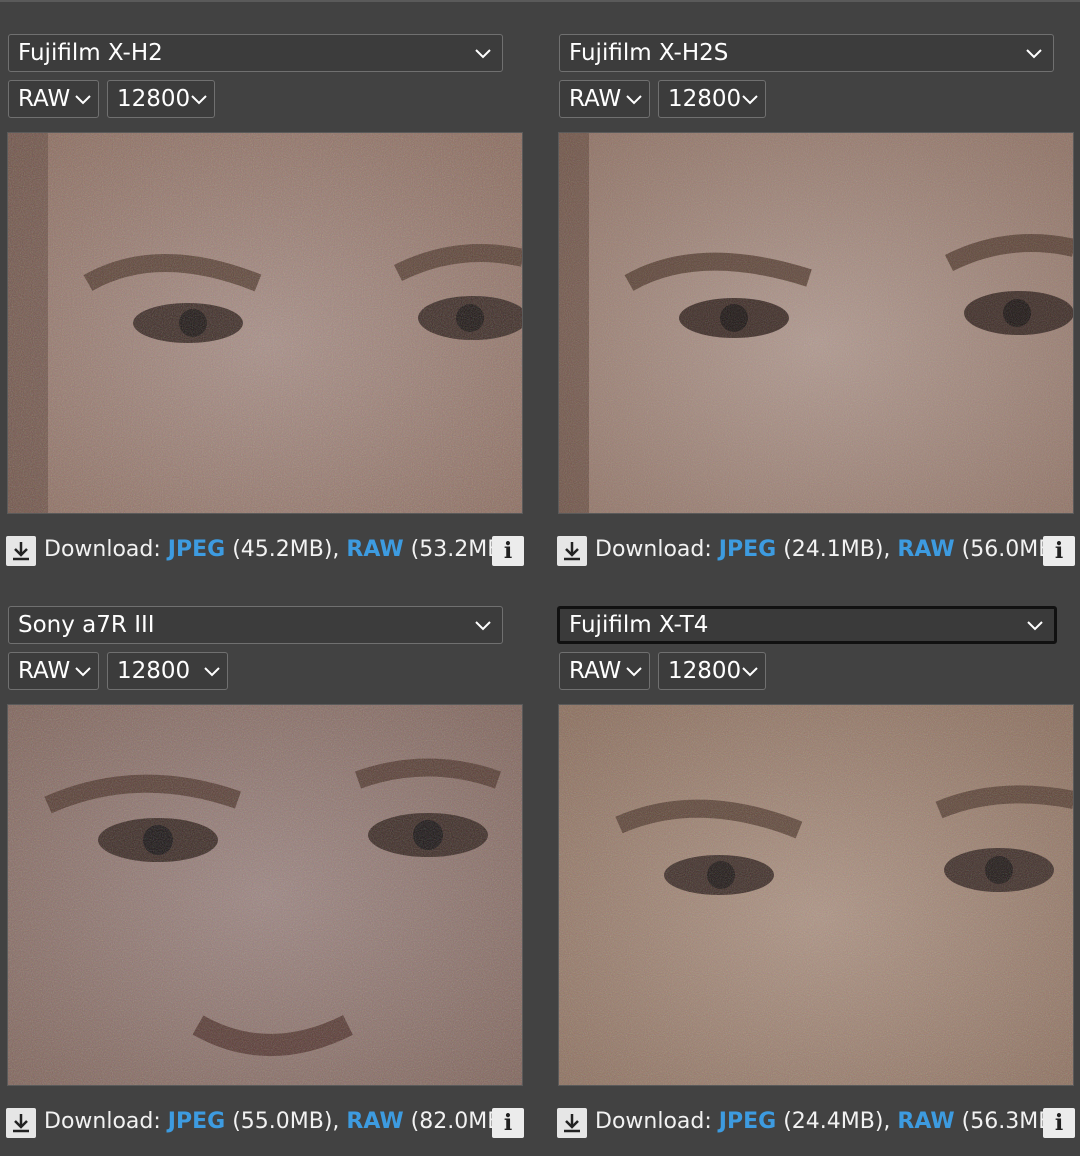 Image resolution: width=1080 pixels, height=1156 pixels. What do you see at coordinates (807, 625) in the screenshot?
I see `camera-select: Fujifilm X-T4` at bounding box center [807, 625].